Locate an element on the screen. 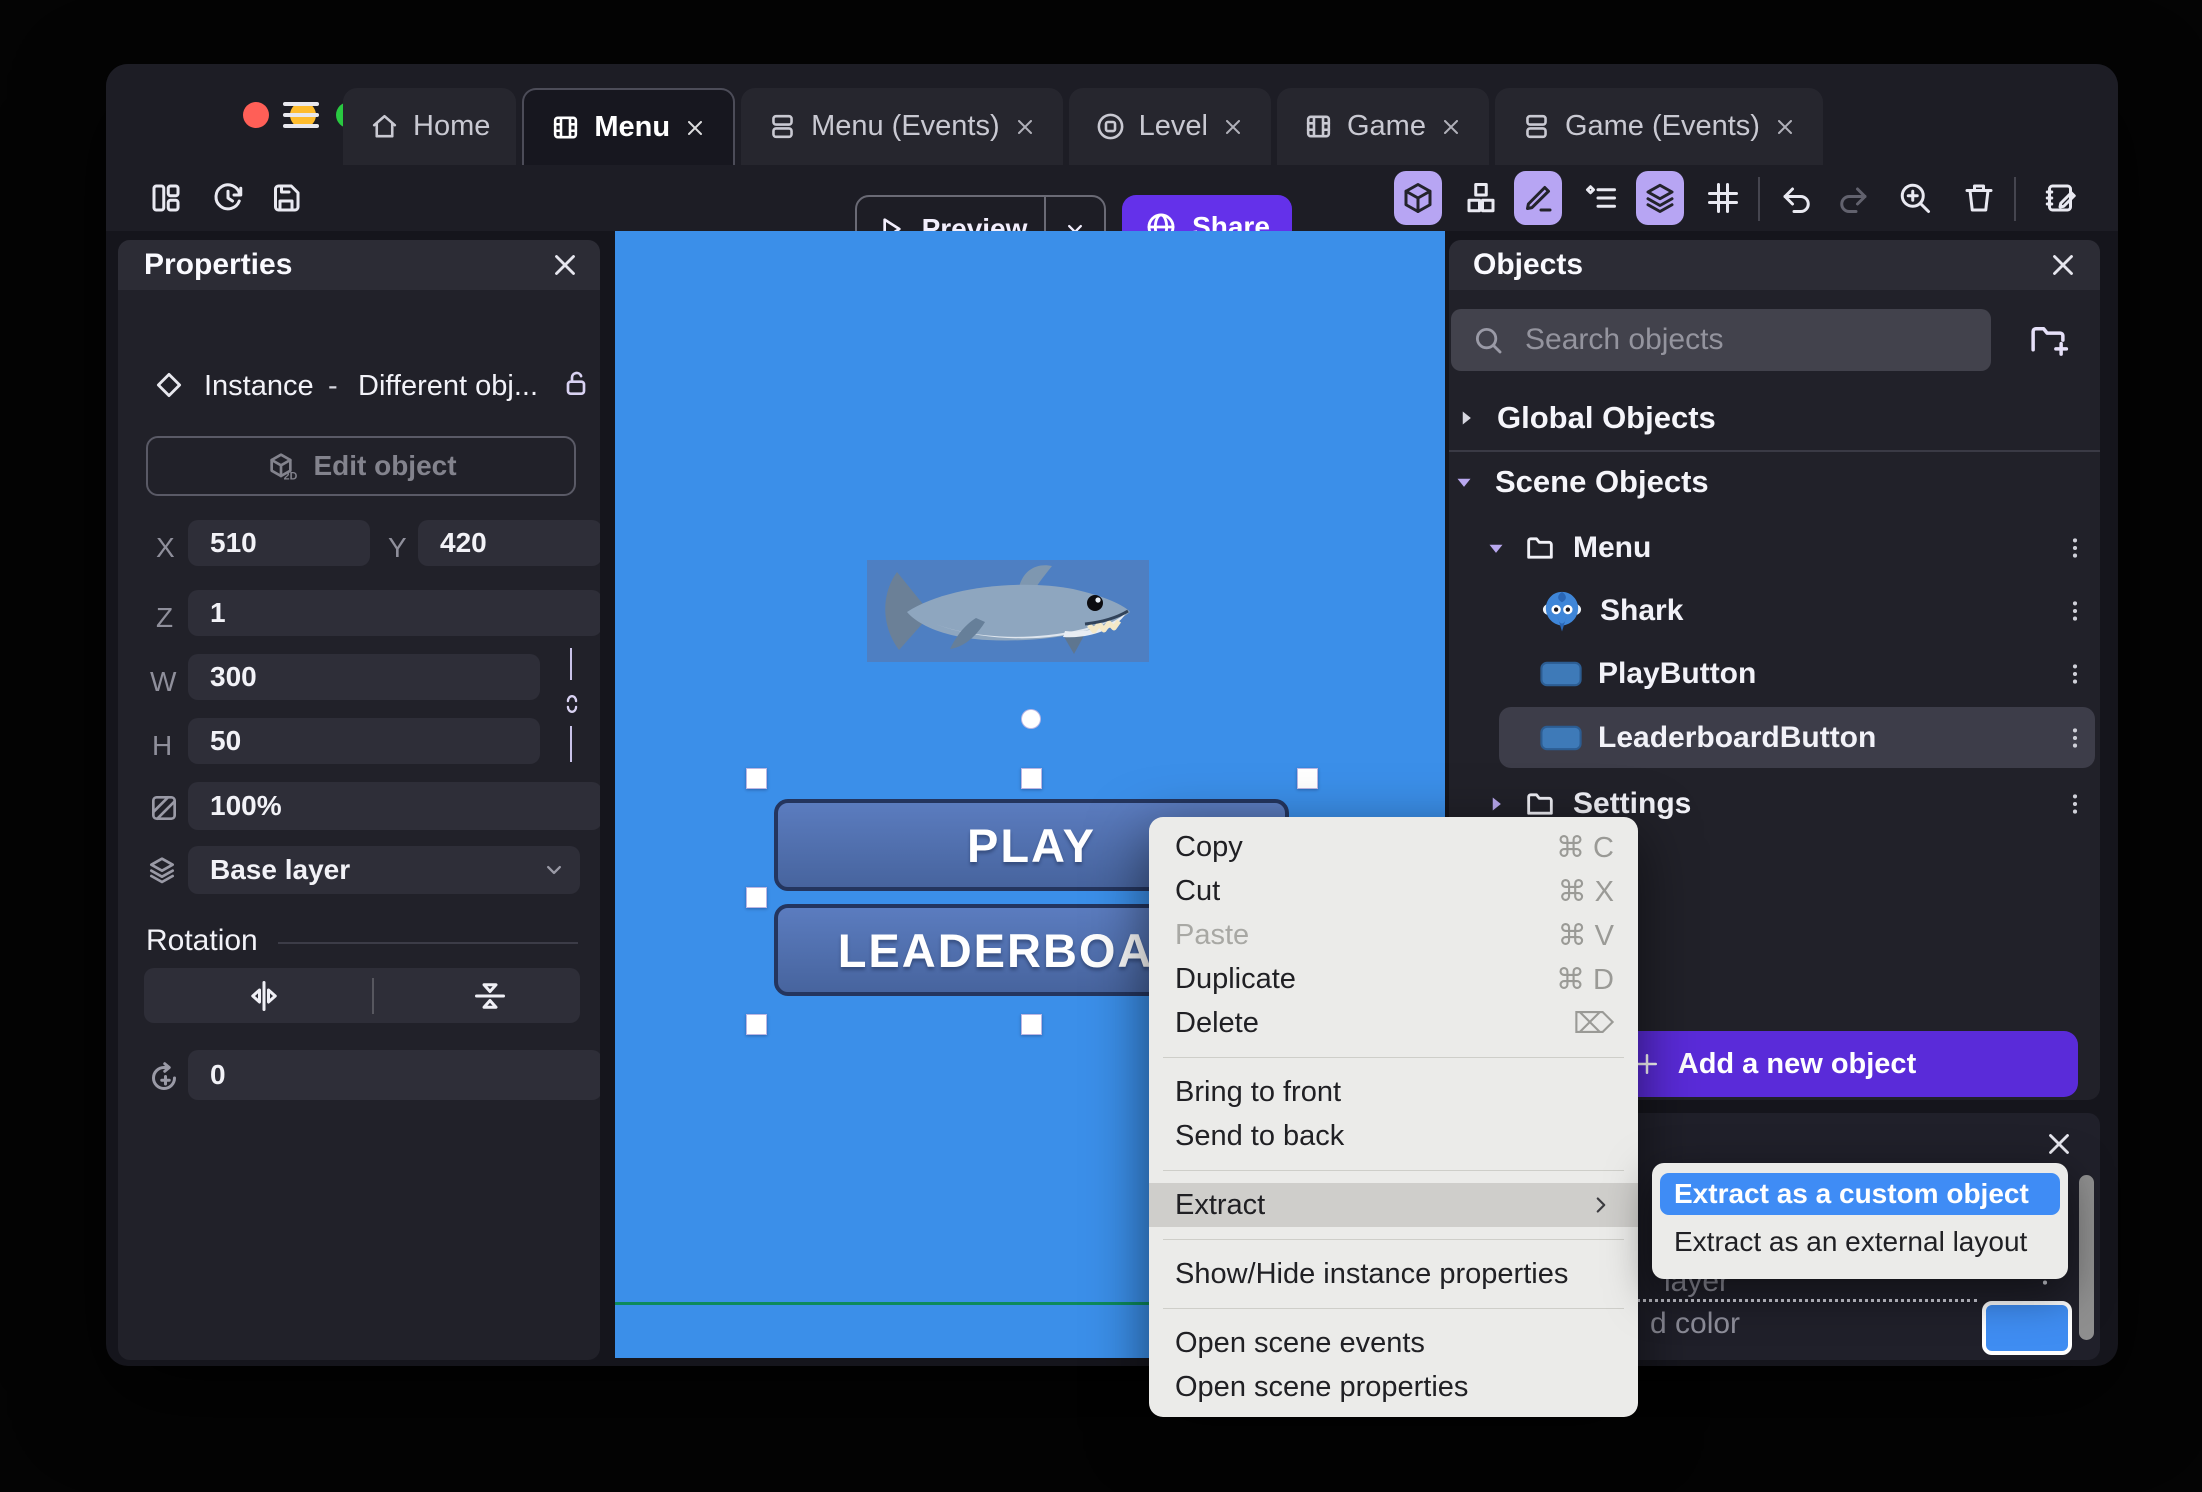 This screenshot has height=1492, width=2202. tab-label: Menu (Events) is located at coordinates (905, 126).